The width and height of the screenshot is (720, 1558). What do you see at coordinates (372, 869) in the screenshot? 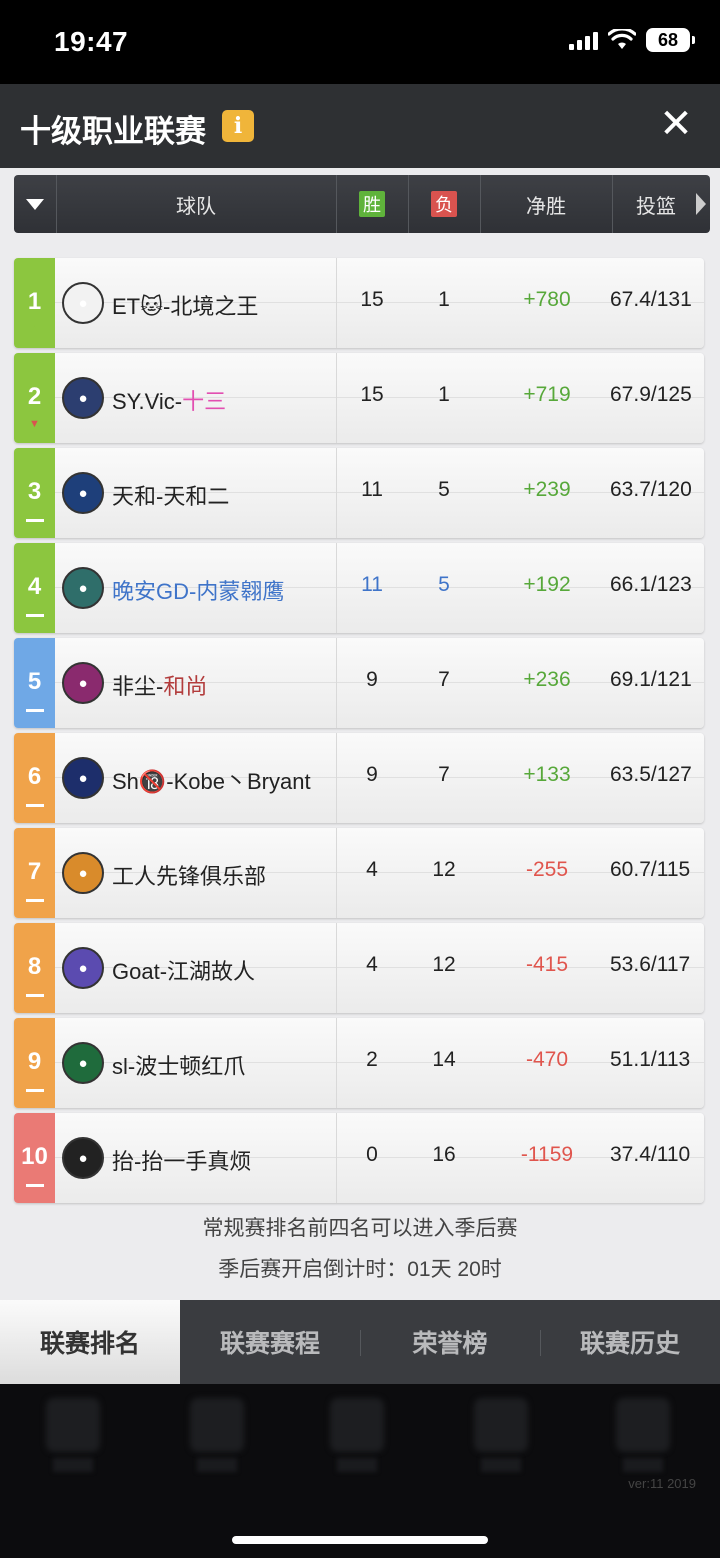
I see `wins-value: 4` at bounding box center [372, 869].